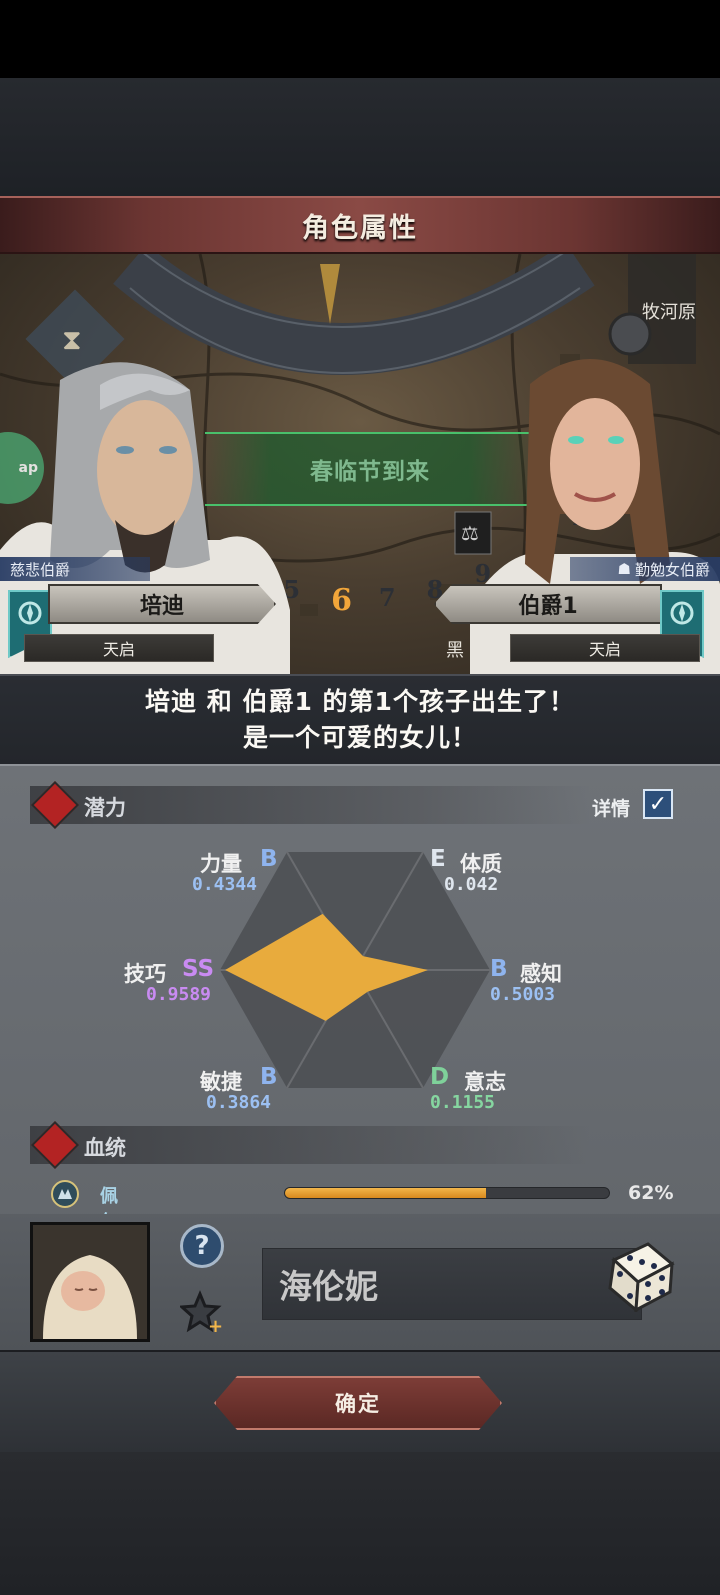 The width and height of the screenshot is (720, 1595). Describe the element at coordinates (385, 1193) in the screenshot. I see `lineage-progress-fill` at that location.